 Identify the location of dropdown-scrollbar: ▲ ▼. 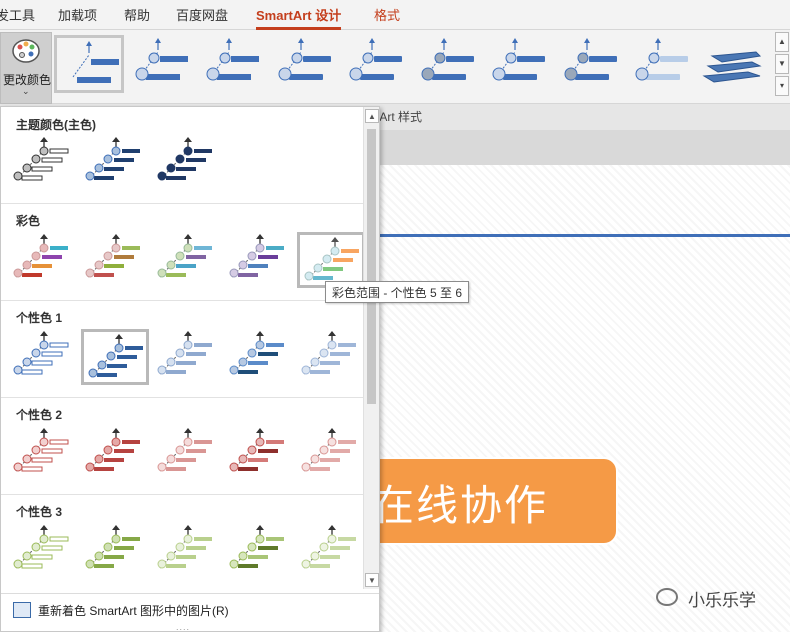
(371, 348).